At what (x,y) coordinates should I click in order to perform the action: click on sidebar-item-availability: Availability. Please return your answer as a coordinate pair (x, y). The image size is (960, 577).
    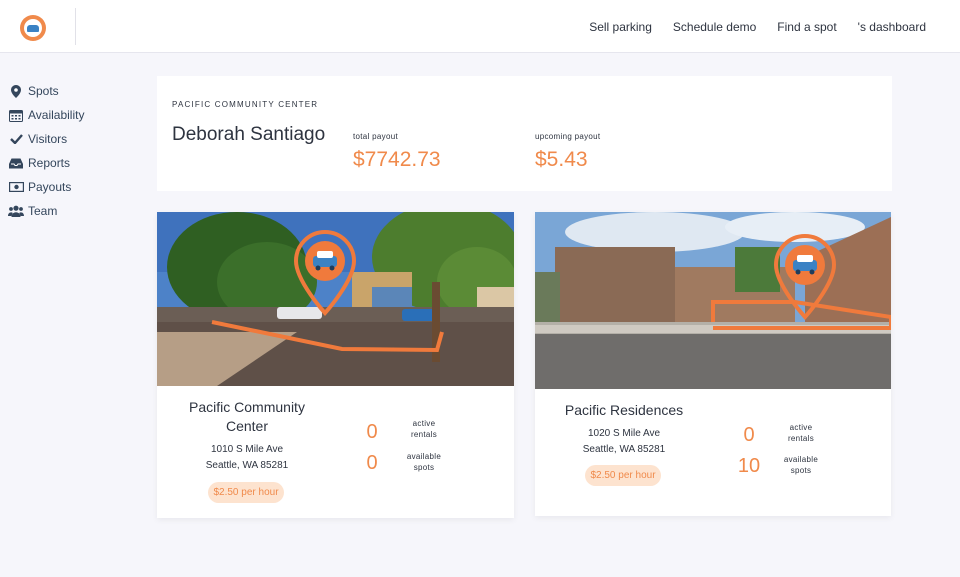
    Looking at the image, I should click on (78, 115).